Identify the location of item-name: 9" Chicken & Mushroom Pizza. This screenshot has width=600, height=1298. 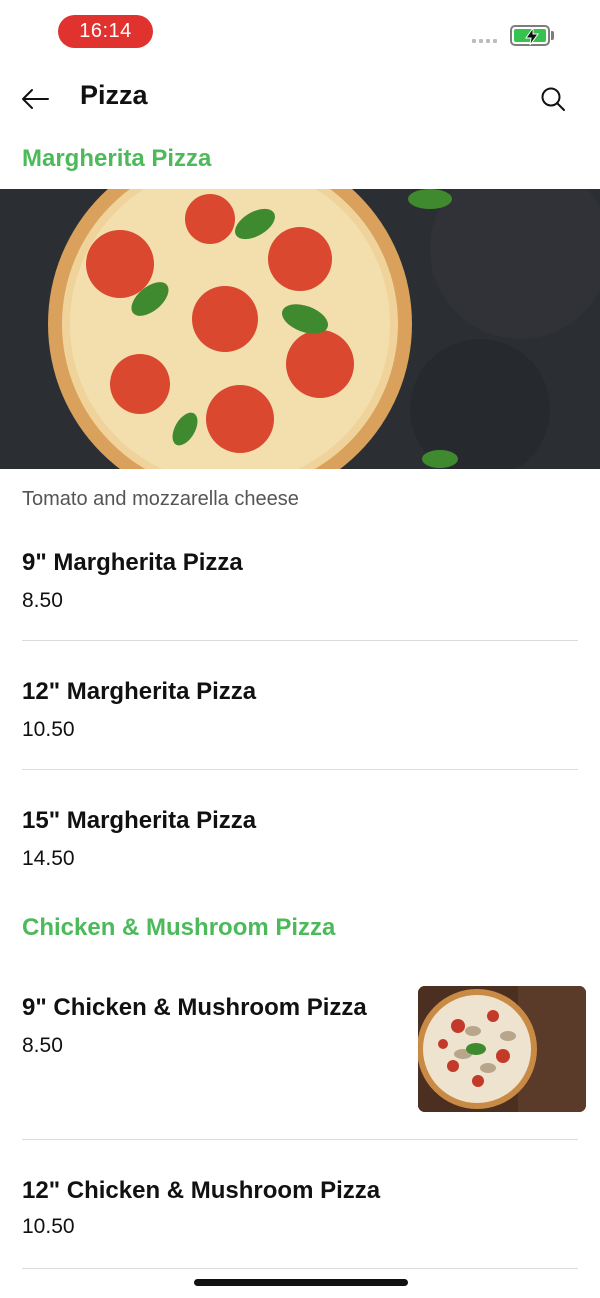
(194, 1007).